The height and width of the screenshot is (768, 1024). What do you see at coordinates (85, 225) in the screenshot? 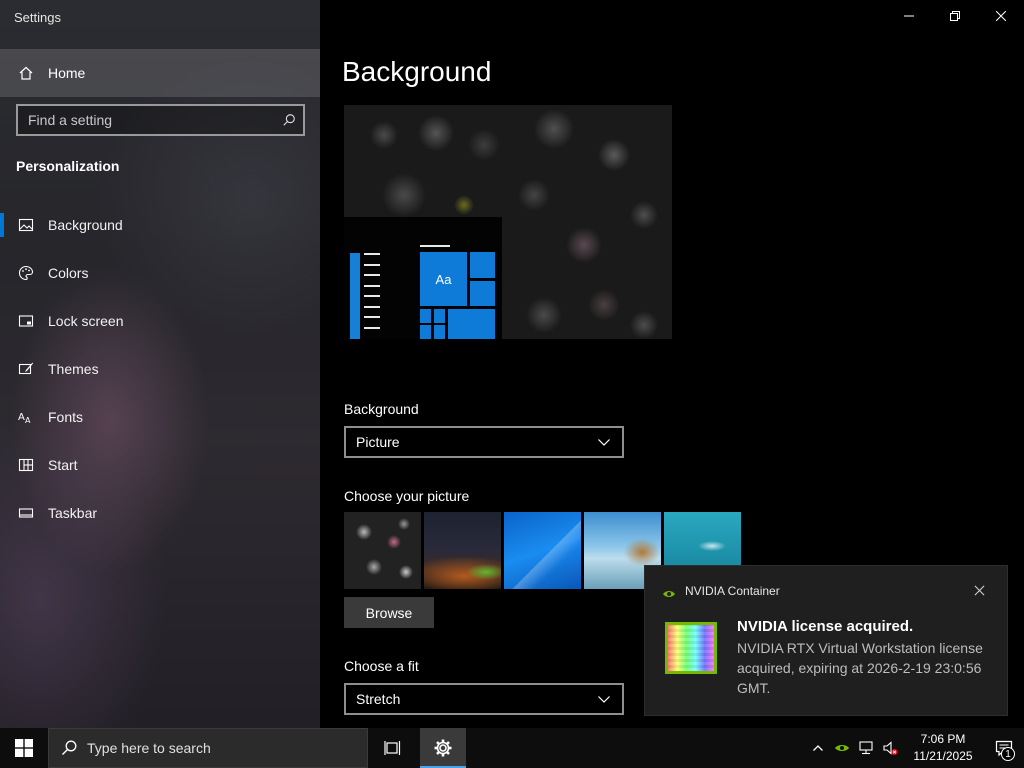
I see `sidebar-item-label: Background` at bounding box center [85, 225].